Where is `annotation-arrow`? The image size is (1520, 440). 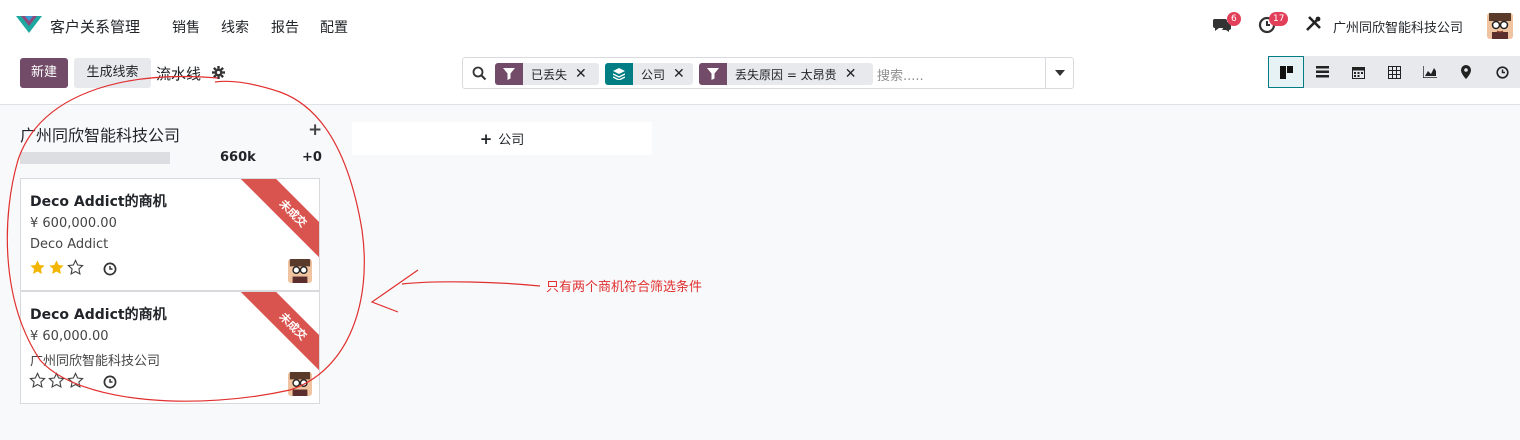 annotation-arrow is located at coordinates (471, 284).